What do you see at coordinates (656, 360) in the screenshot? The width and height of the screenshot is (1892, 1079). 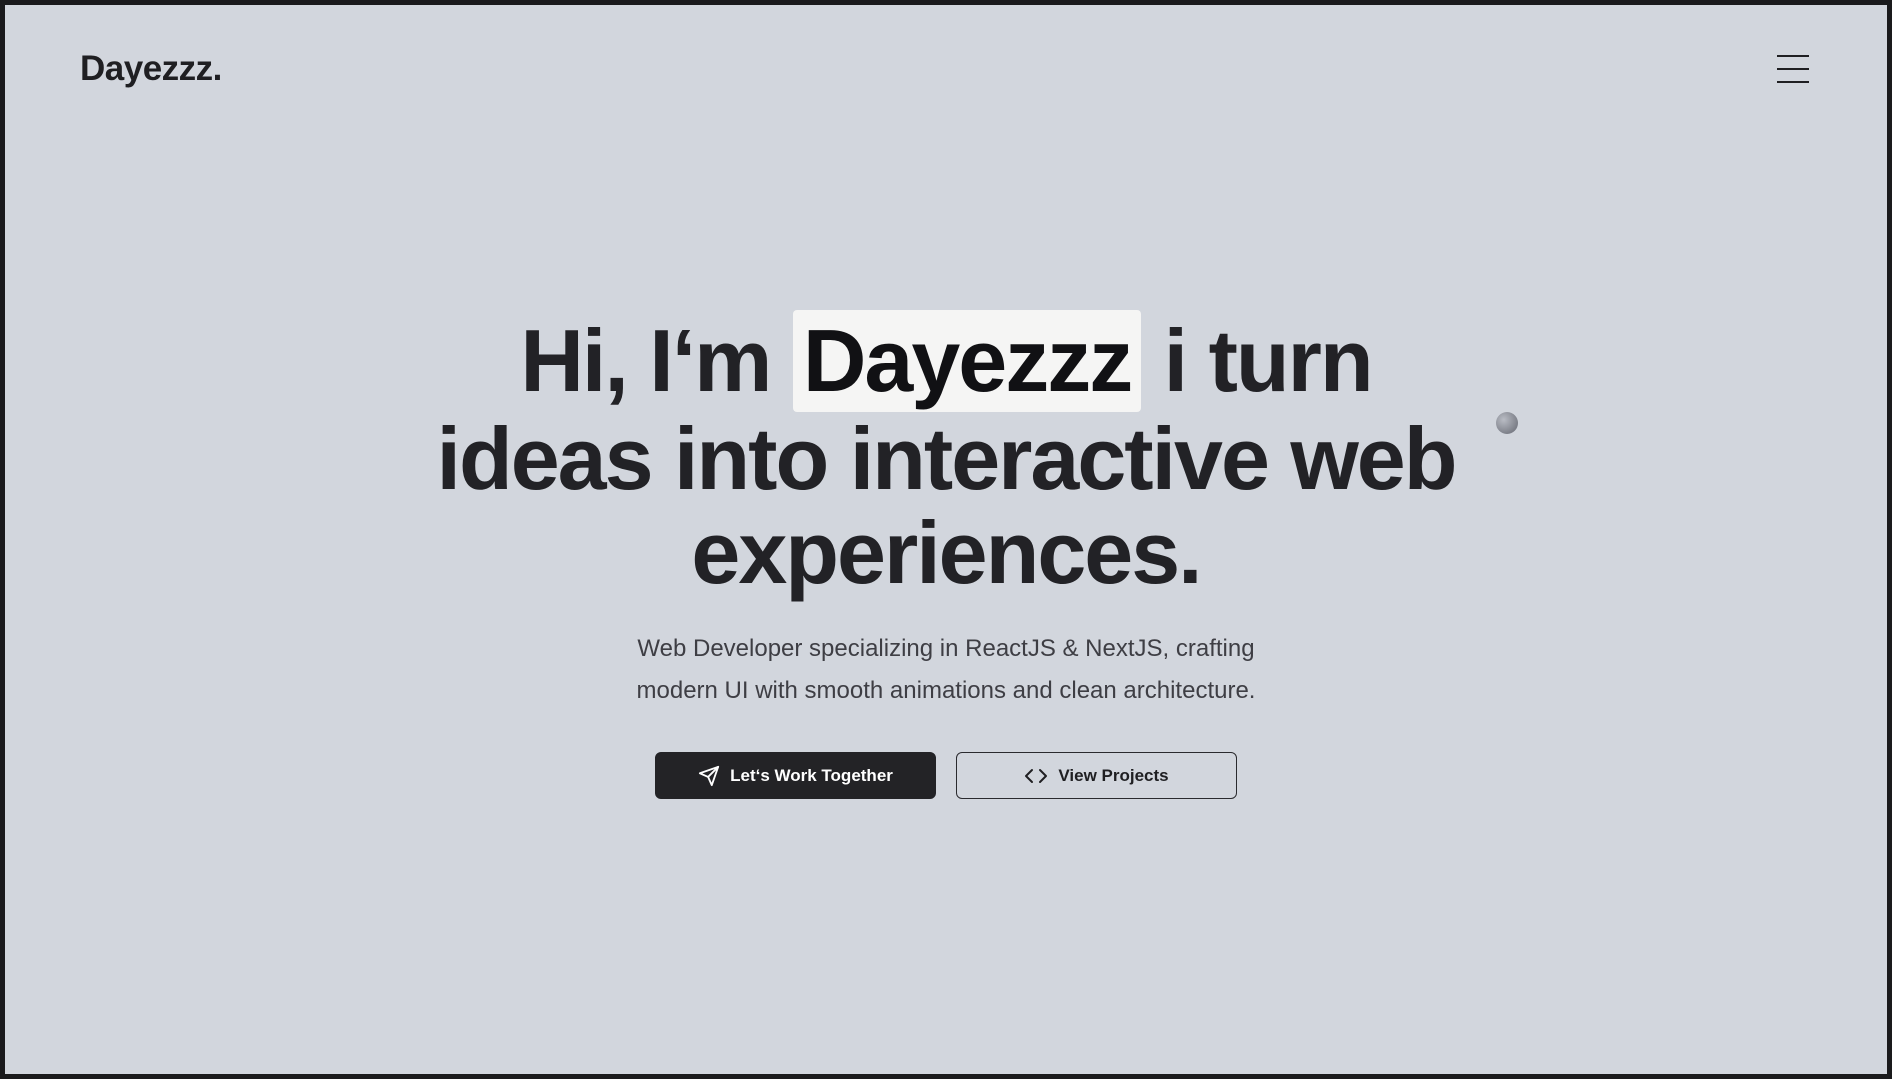 I see `headline-greeting: Hi, I‘m` at bounding box center [656, 360].